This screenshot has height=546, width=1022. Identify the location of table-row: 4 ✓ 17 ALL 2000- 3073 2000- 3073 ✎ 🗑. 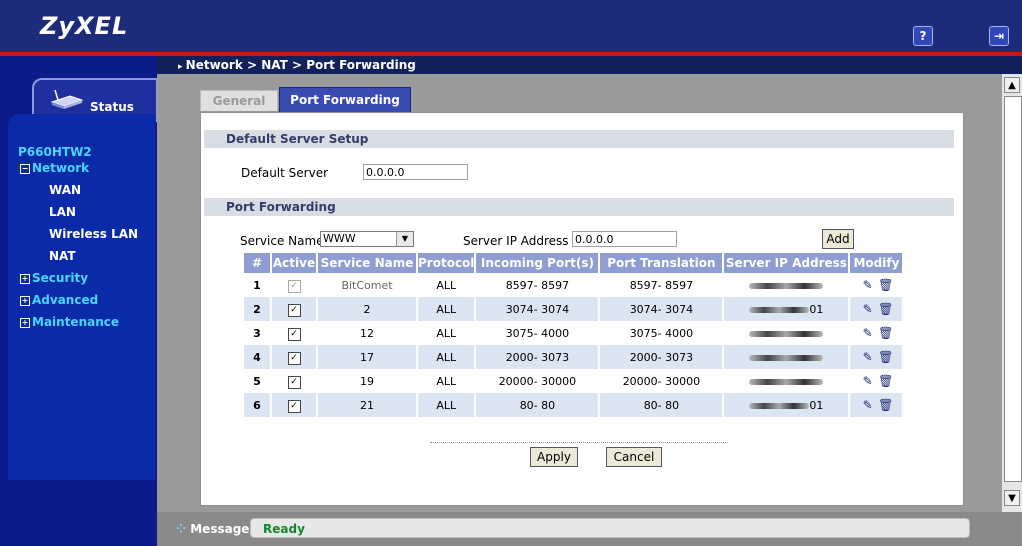
(573, 357).